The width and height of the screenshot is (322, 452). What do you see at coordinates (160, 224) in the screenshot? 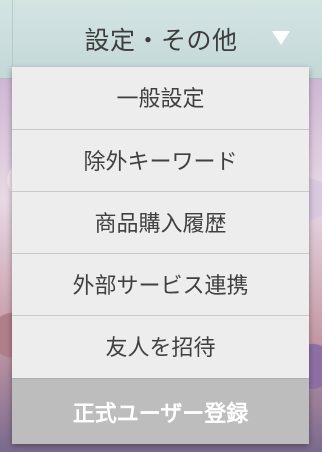
I see `menu-item-label: 商品購入履歴` at bounding box center [160, 224].